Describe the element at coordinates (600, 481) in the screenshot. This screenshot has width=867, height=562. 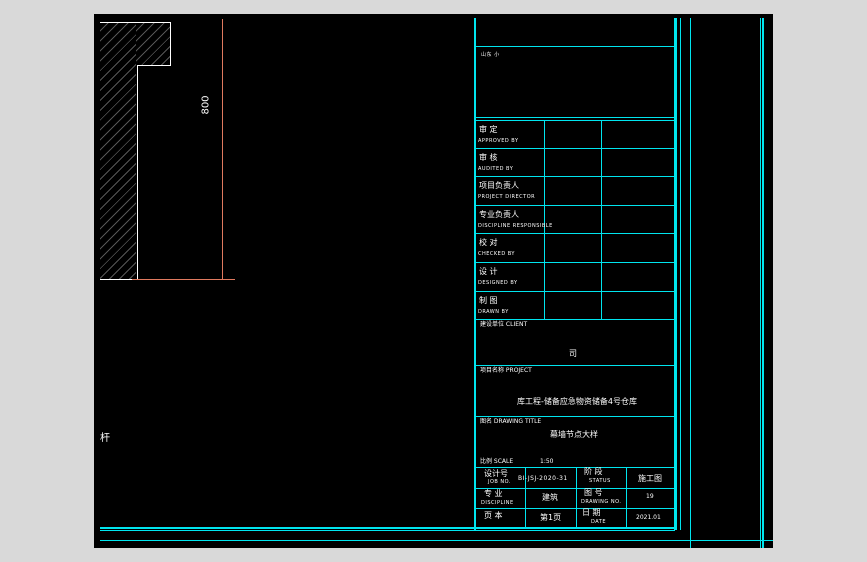
I see `status-label-en: STATUS` at that location.